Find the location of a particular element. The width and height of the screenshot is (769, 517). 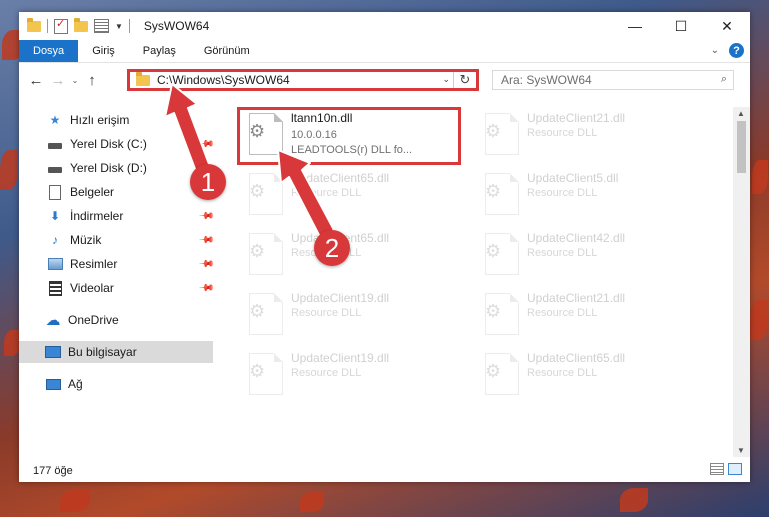

vertical-scrollbar: ▲ ▼ is located at coordinates (741, 282).